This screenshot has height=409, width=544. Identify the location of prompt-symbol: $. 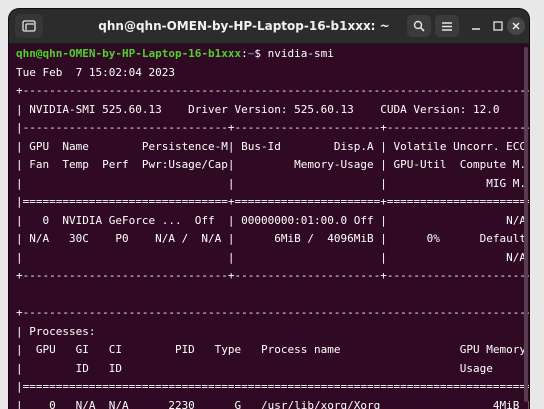
(260, 53).